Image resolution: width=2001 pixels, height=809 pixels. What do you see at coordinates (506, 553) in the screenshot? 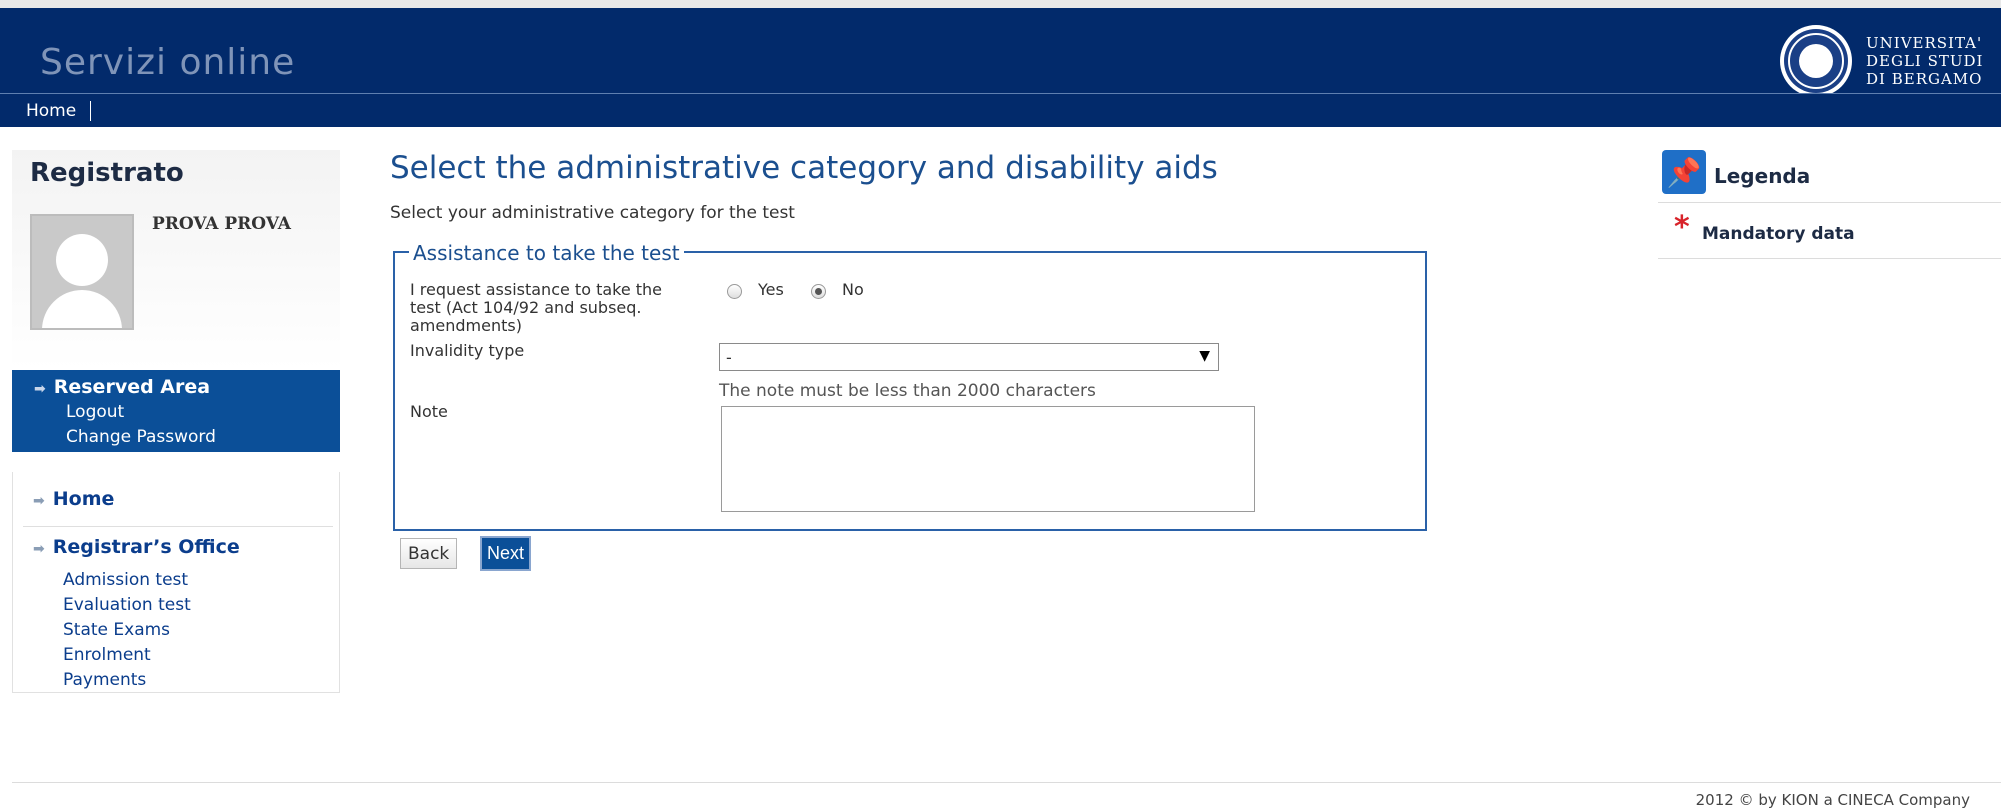
I see `next-button: Next` at bounding box center [506, 553].